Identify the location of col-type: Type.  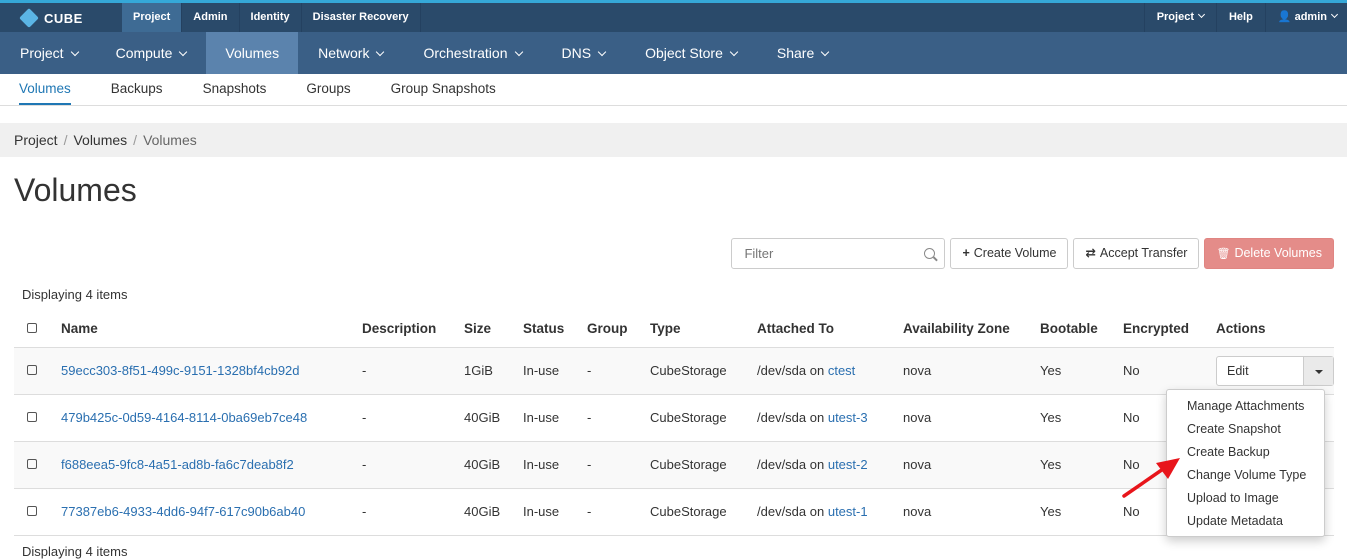
(703, 329).